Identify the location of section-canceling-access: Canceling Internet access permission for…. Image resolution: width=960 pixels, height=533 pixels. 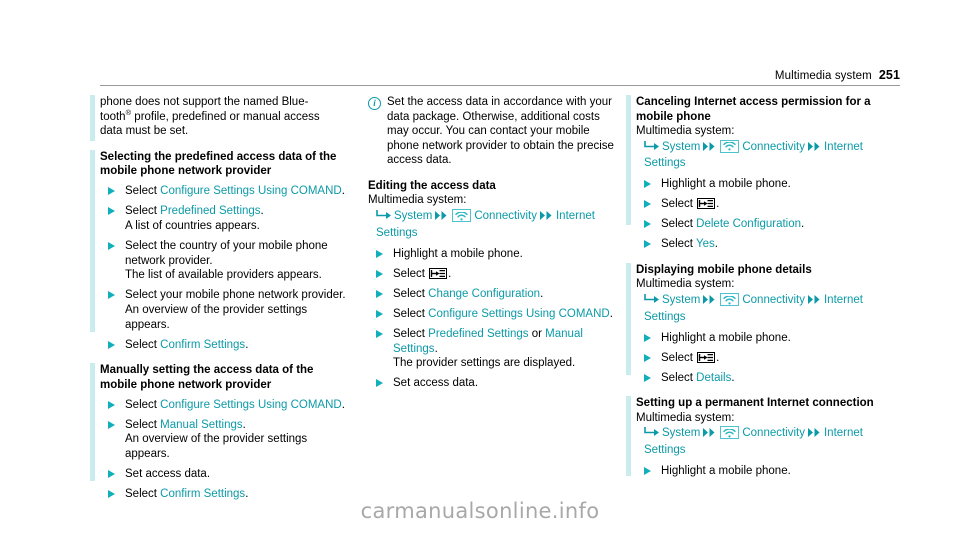
(756, 173).